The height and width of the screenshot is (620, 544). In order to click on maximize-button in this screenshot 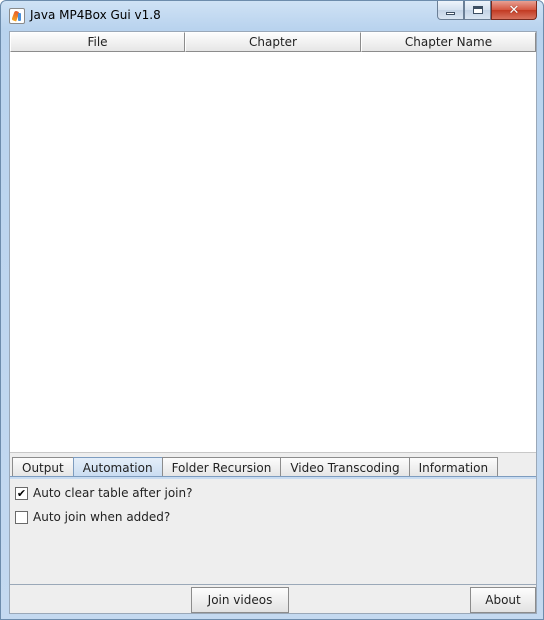, I will do `click(477, 10)`.